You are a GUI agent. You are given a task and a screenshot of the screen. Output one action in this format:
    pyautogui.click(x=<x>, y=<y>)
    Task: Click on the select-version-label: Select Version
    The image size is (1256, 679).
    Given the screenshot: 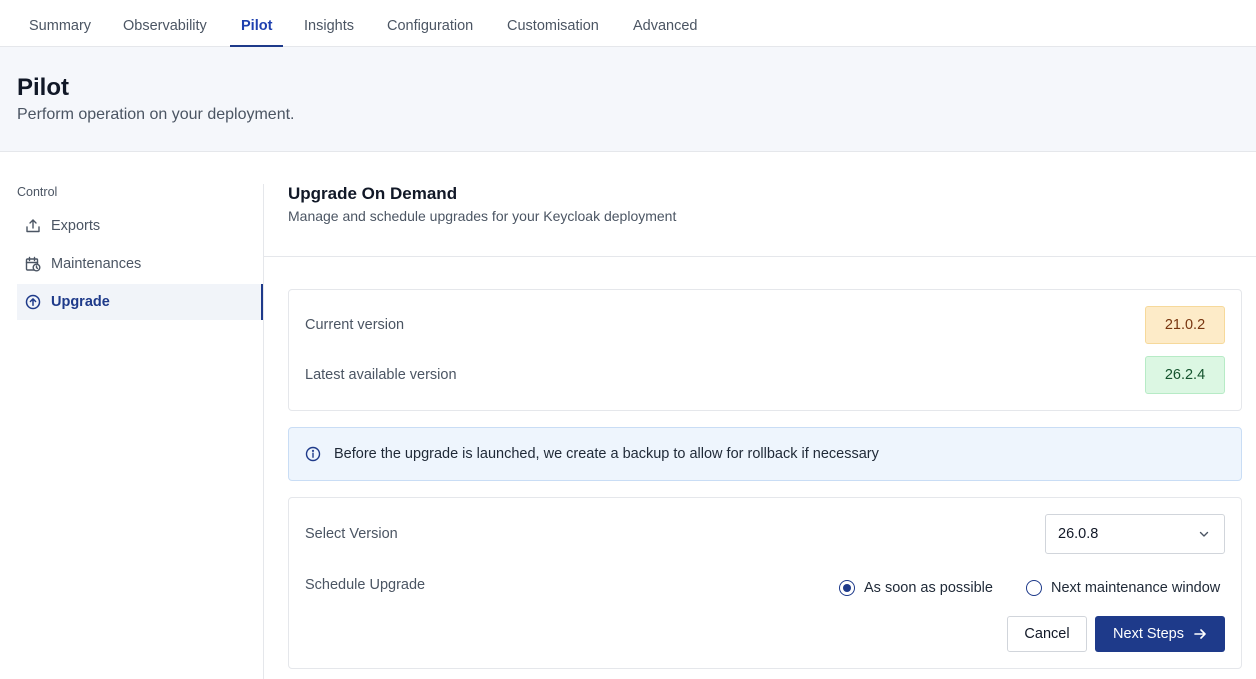 What is the action you would take?
    pyautogui.click(x=351, y=534)
    